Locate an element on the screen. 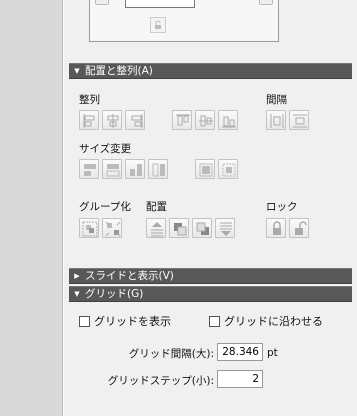 The image size is (357, 416). show-grid-box is located at coordinates (84, 321).